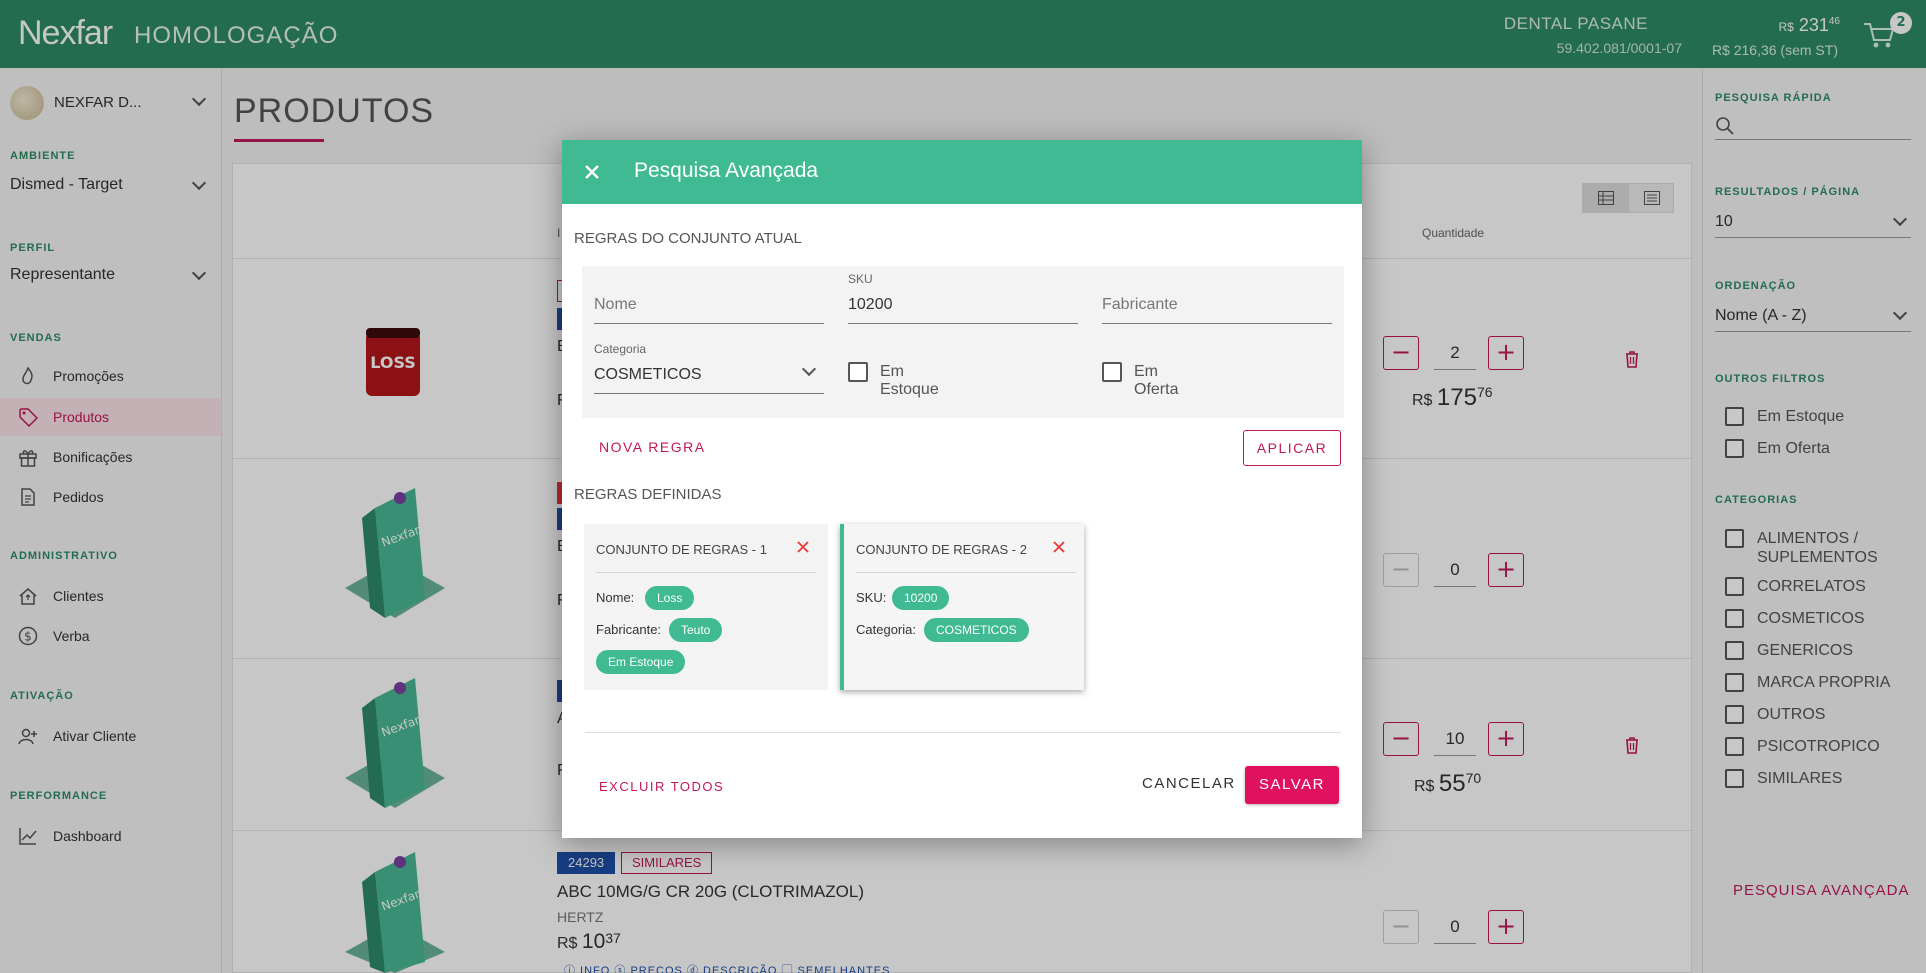  I want to click on categoria-value: COSMETICOS, so click(648, 374).